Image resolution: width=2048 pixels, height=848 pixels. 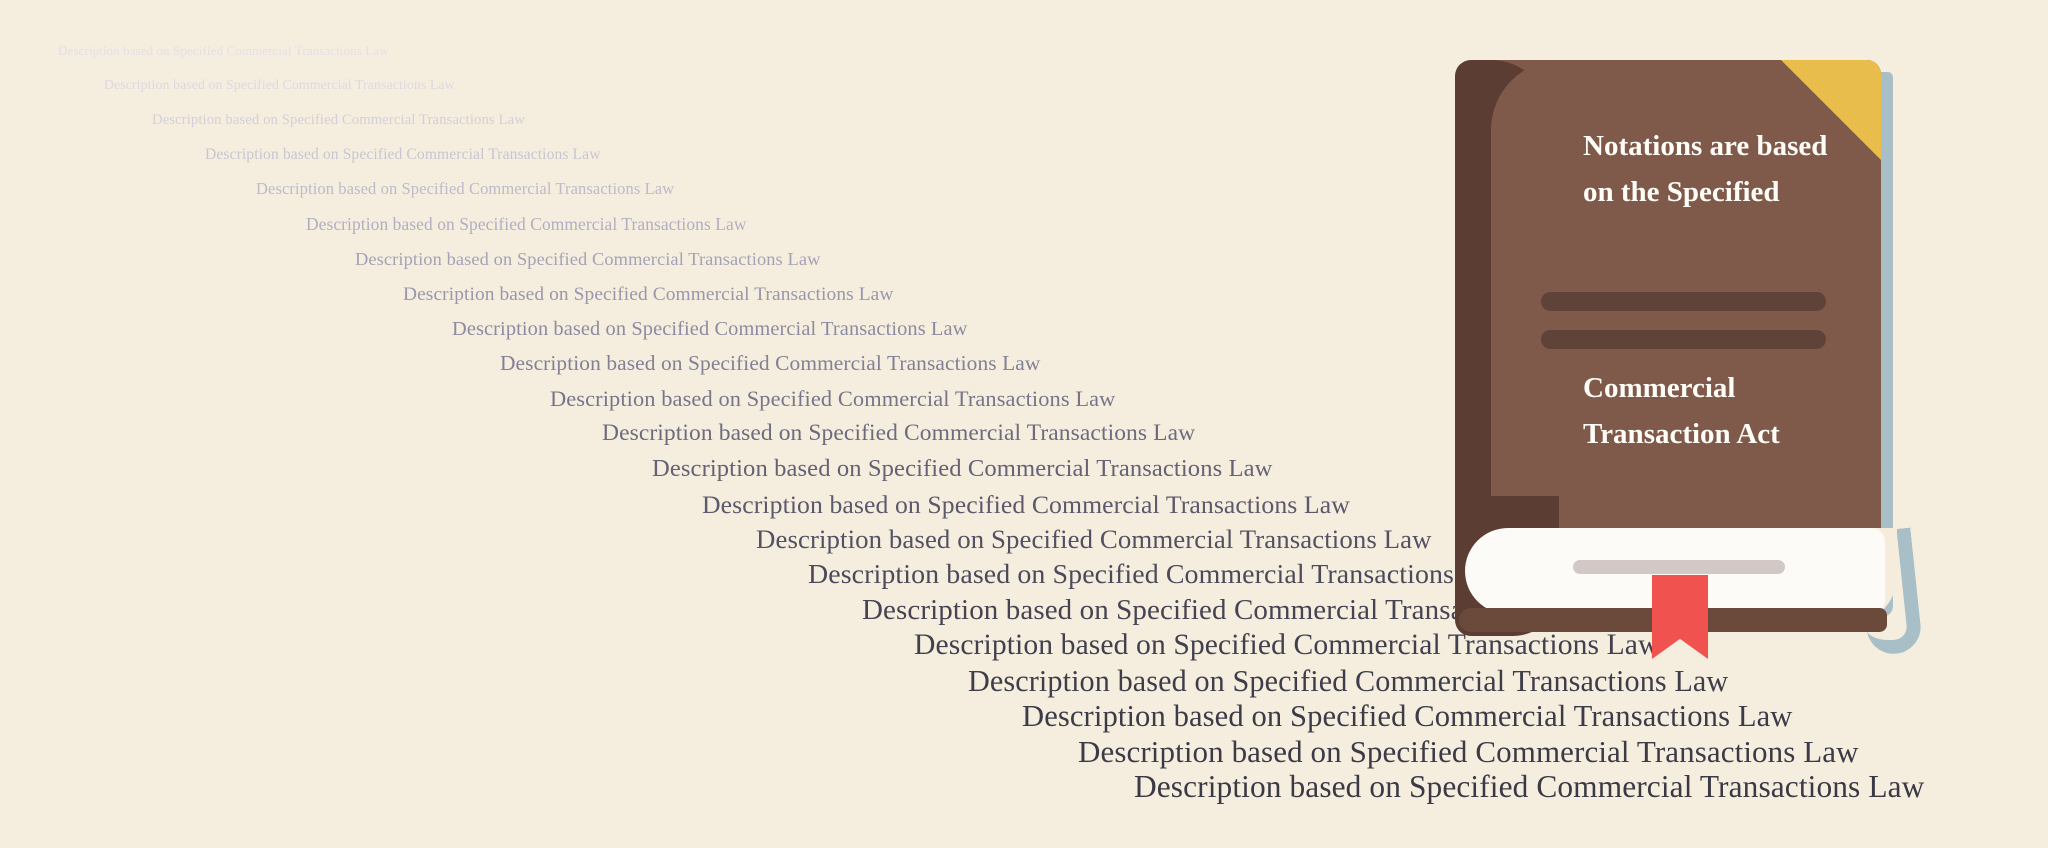 I want to click on book-title-line-2: on the Specified, so click(x=1681, y=191).